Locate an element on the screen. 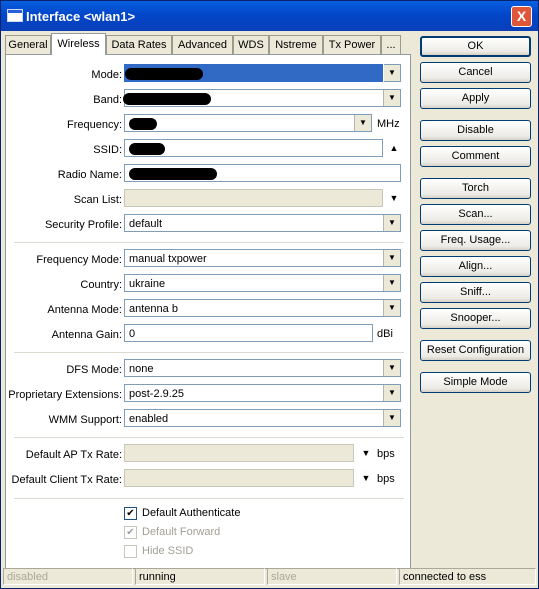 This screenshot has height=589, width=539. dfs-mode-select: none ▼ is located at coordinates (262, 368).